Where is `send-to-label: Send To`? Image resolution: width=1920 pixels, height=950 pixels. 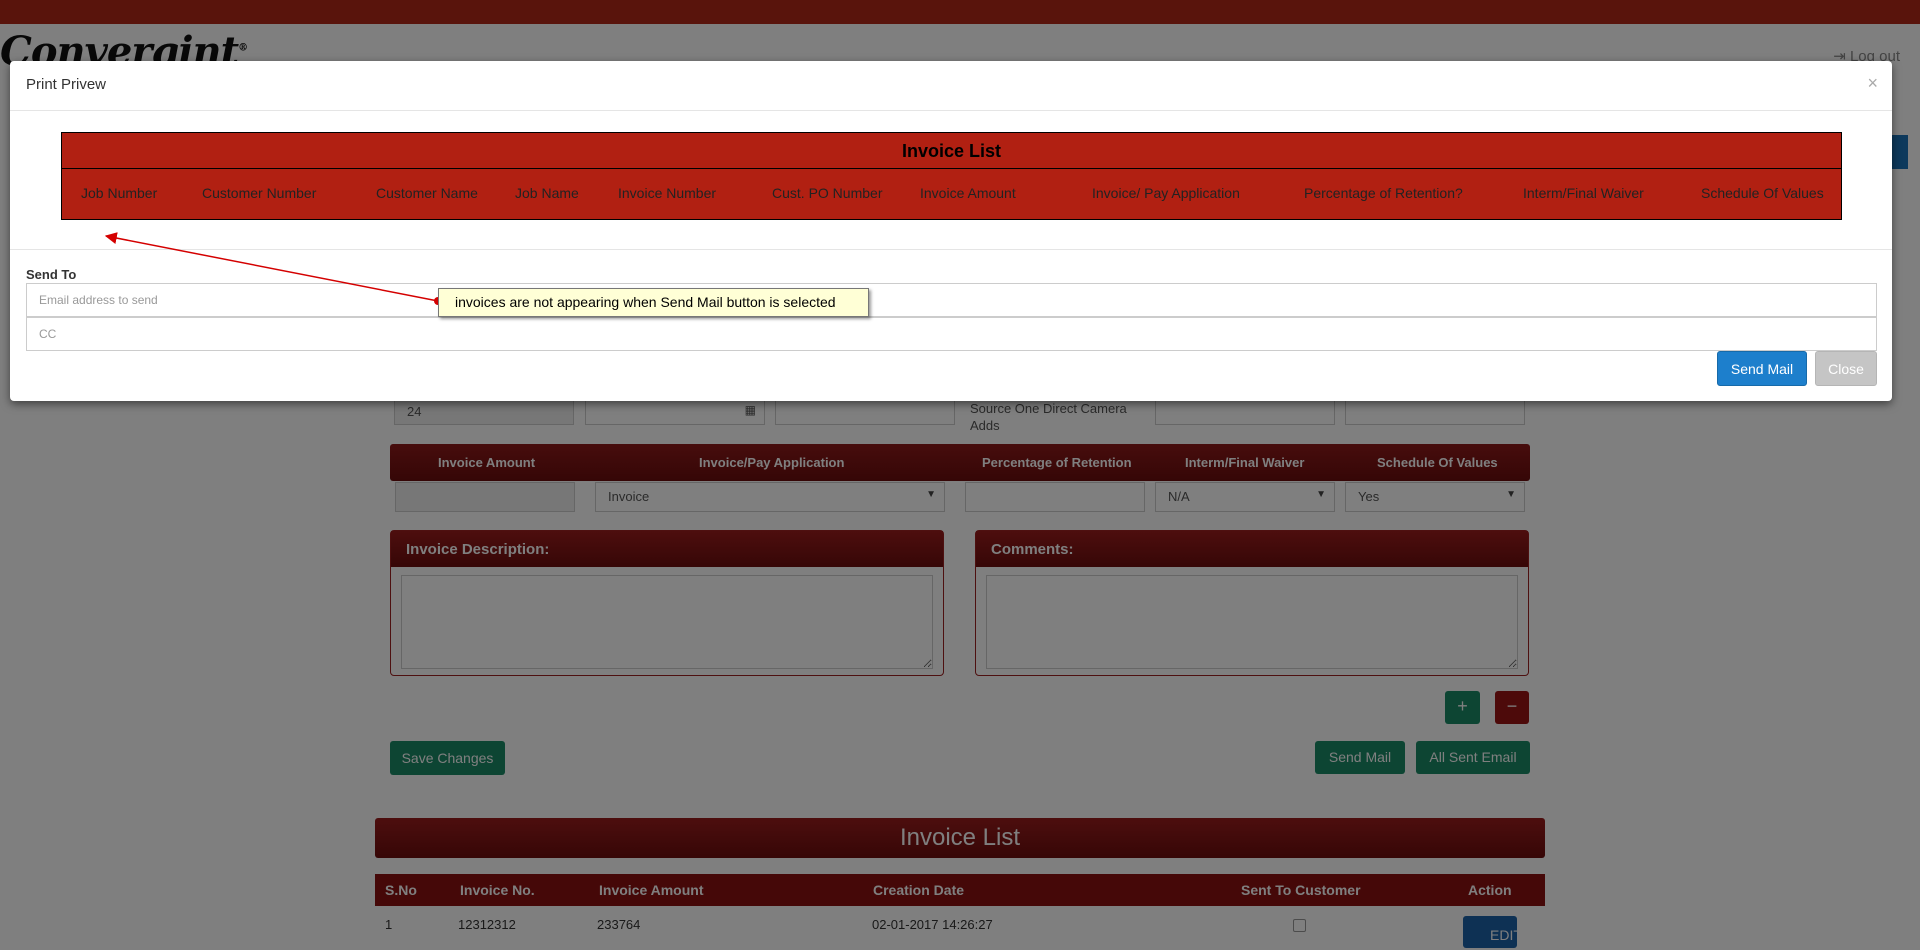
send-to-label: Send To is located at coordinates (51, 274).